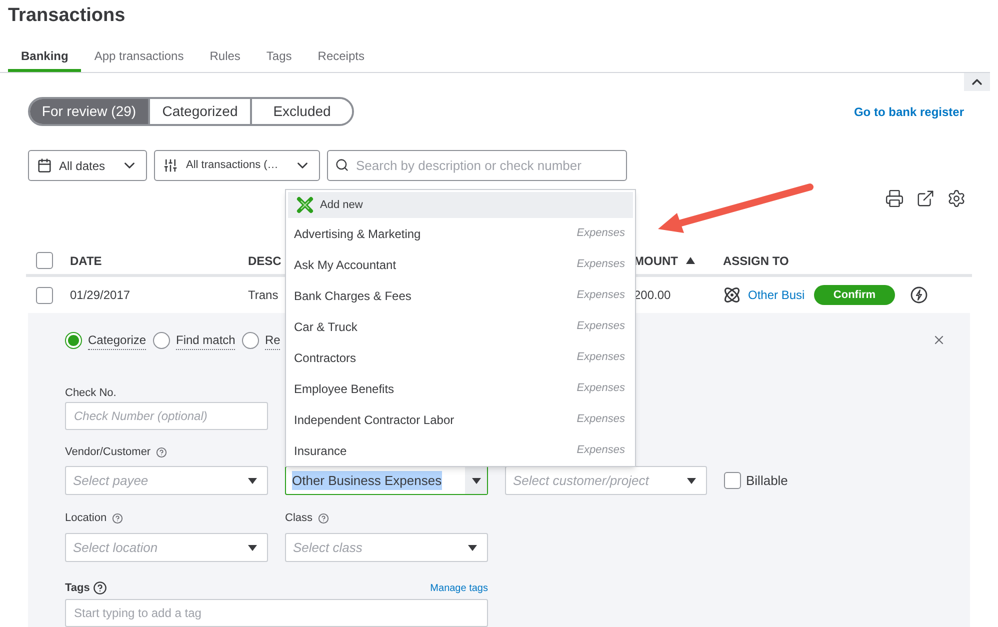  I want to click on column-header: ASSIGN TO, so click(756, 261).